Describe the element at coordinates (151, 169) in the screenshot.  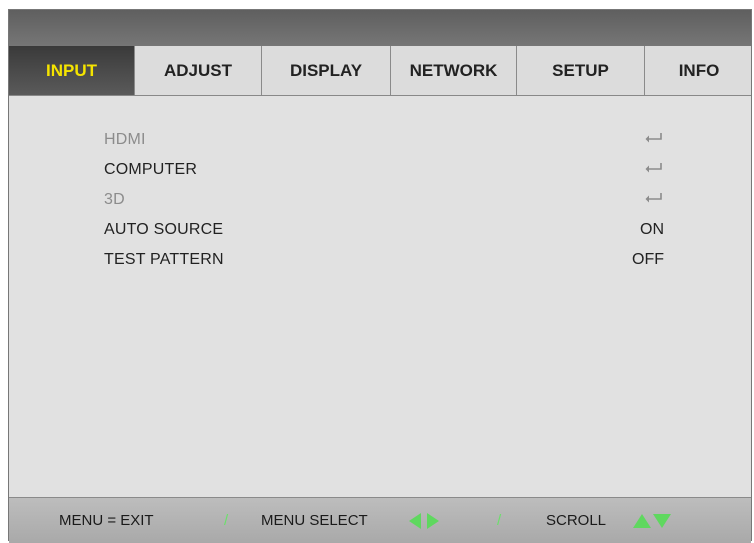
I see `menu-item-label: COMPUTER` at that location.